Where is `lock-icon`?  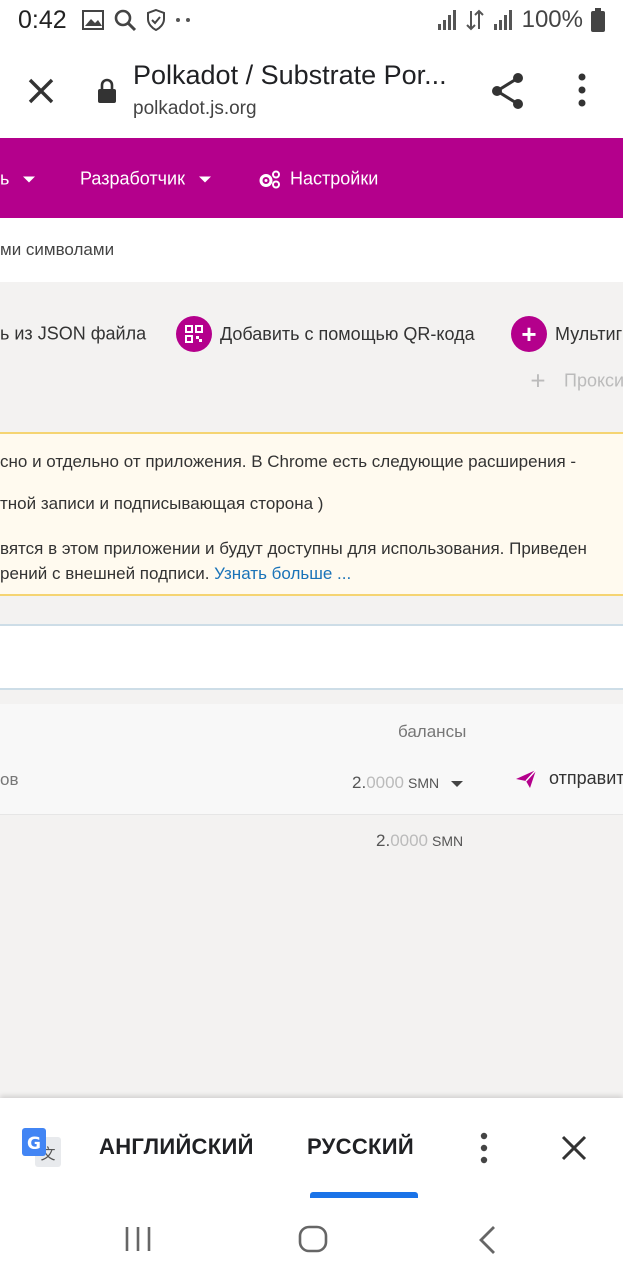 lock-icon is located at coordinates (107, 91).